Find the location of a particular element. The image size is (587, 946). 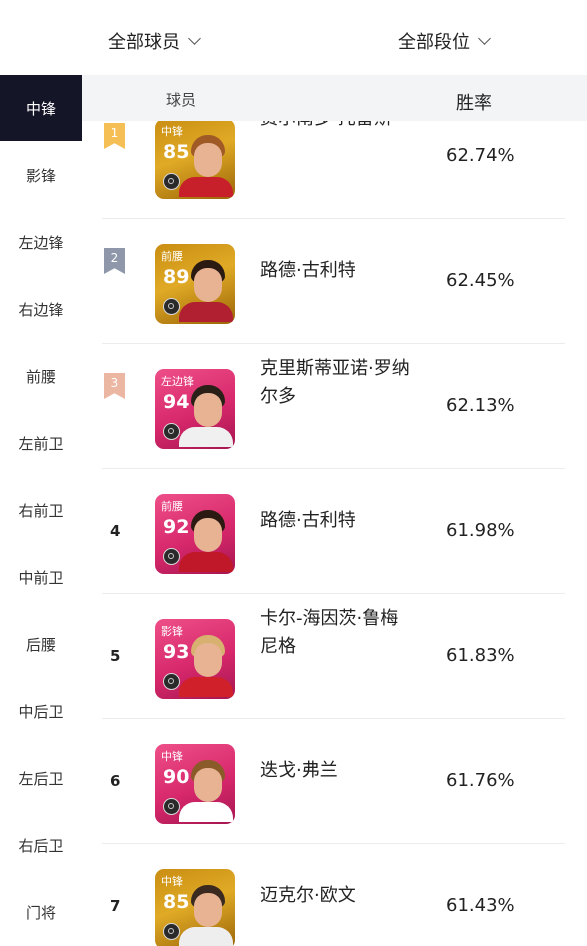

rank-number: 2 is located at coordinates (114, 258).